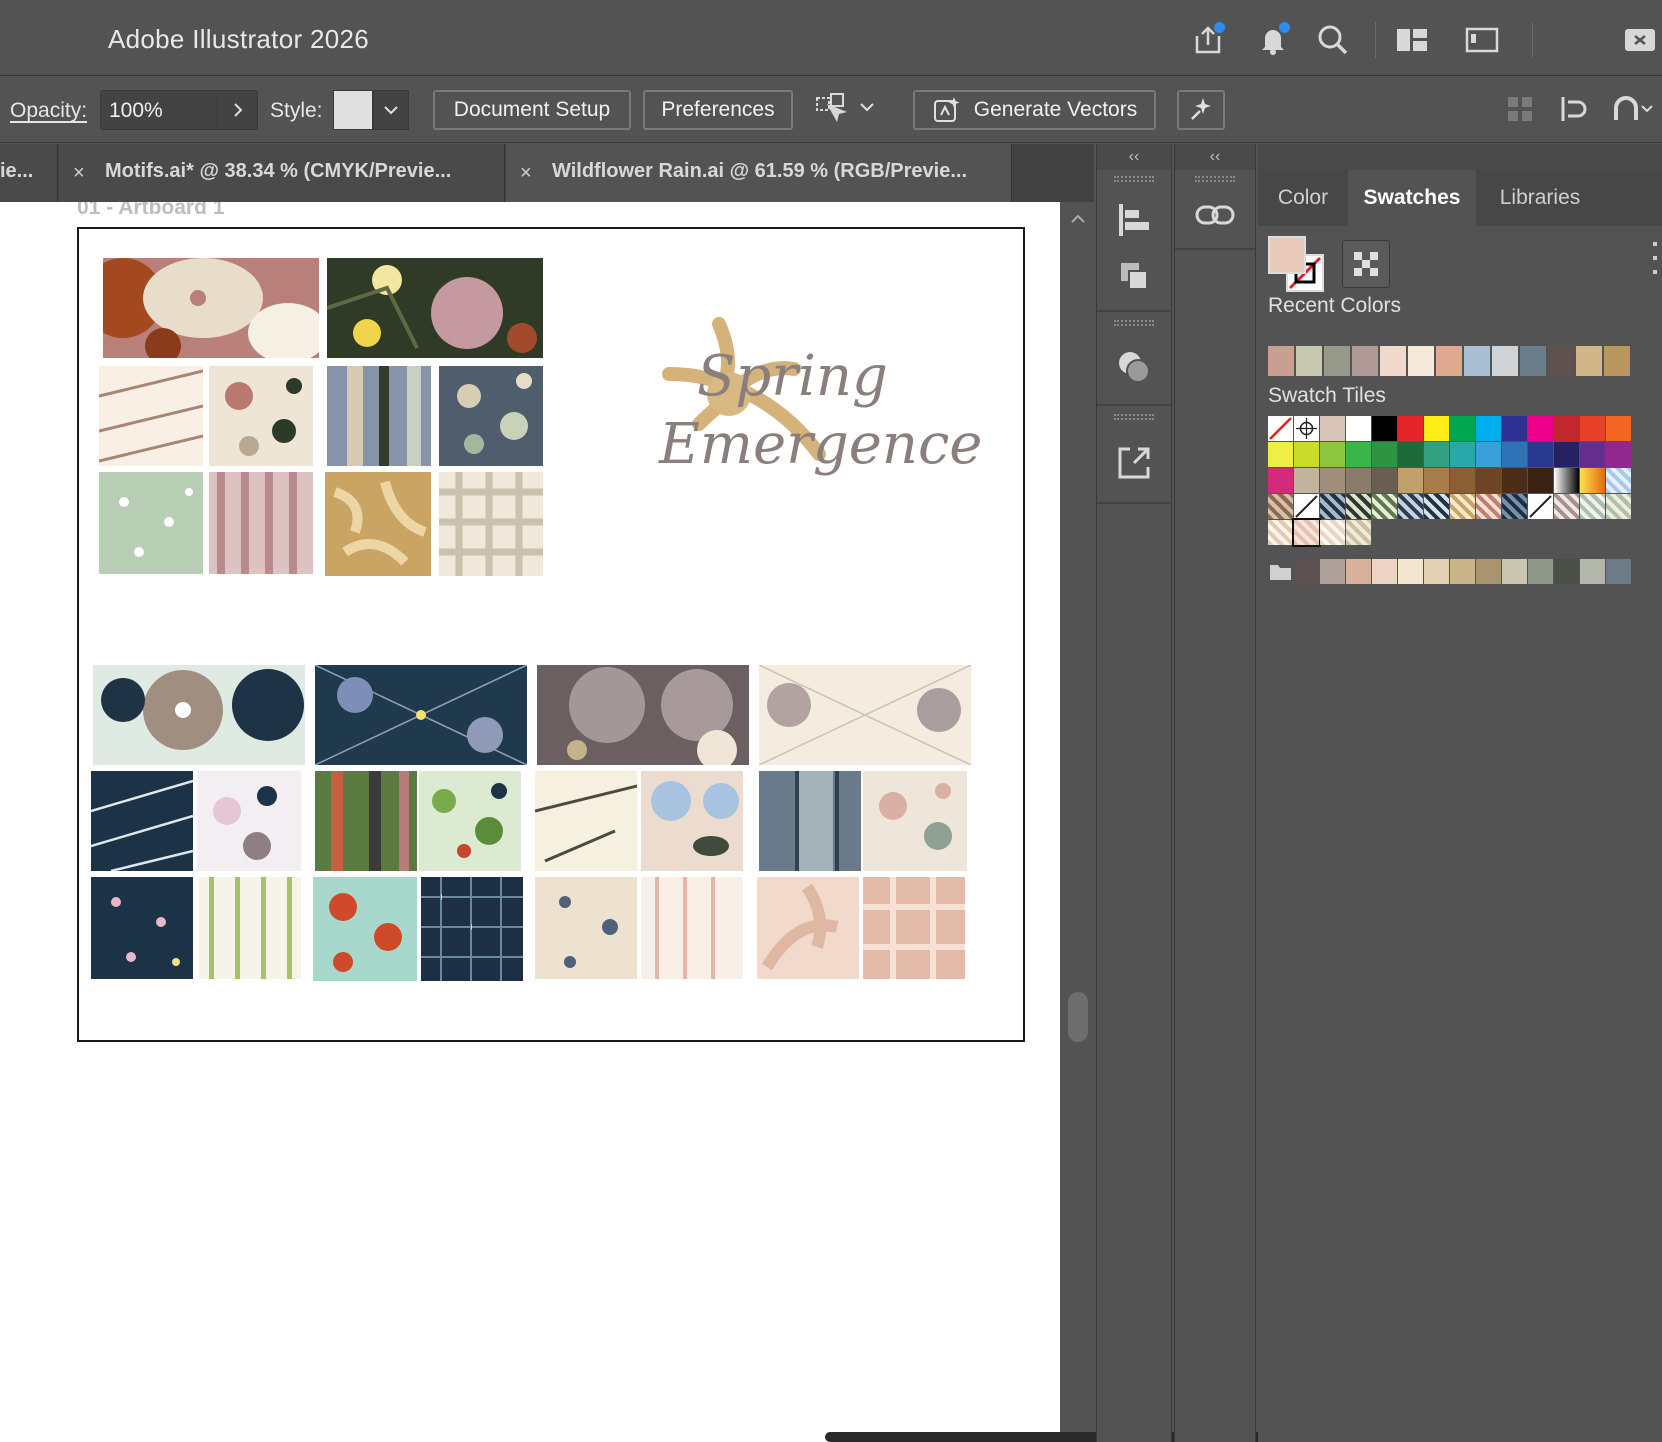  Describe the element at coordinates (48, 111) in the screenshot. I see `opacity-label: Opacity:` at that location.